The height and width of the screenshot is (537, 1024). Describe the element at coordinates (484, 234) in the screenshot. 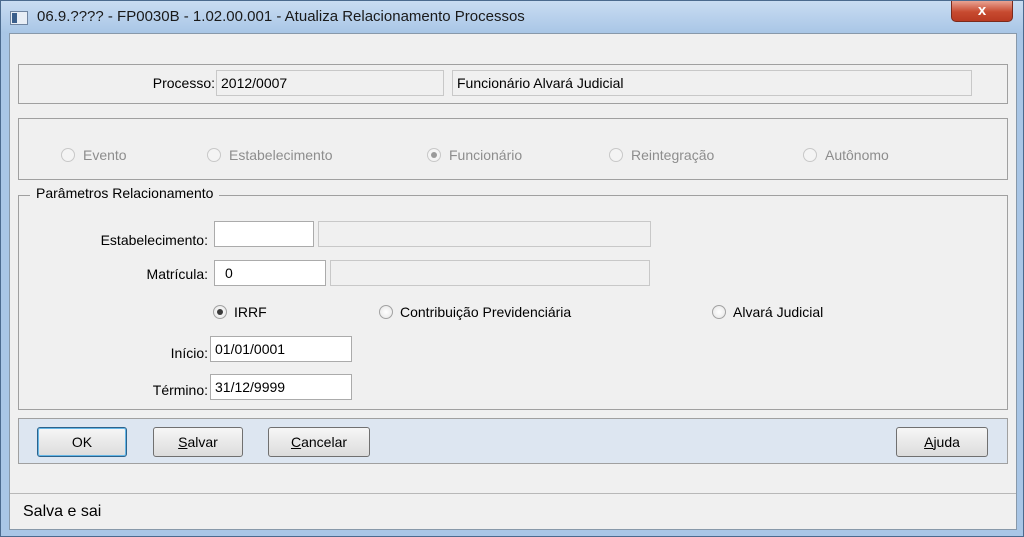

I see `estabelecimento-description` at that location.